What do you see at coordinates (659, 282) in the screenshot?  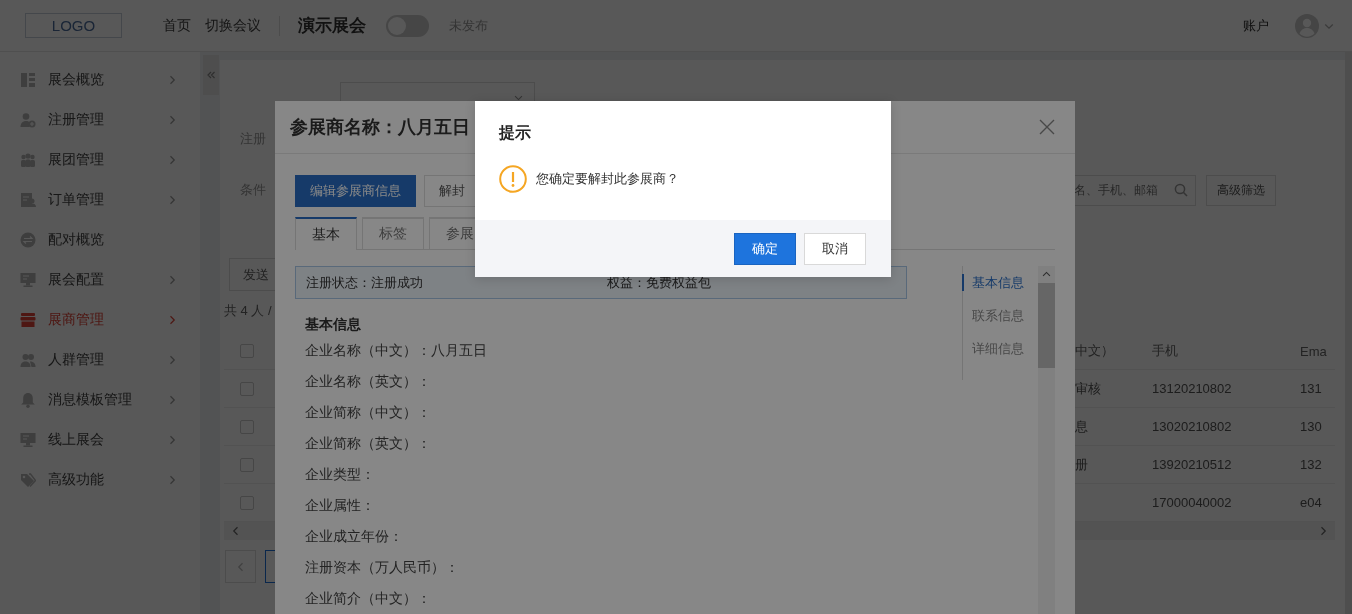 I see `benefit-label: 权益：免费权益包` at bounding box center [659, 282].